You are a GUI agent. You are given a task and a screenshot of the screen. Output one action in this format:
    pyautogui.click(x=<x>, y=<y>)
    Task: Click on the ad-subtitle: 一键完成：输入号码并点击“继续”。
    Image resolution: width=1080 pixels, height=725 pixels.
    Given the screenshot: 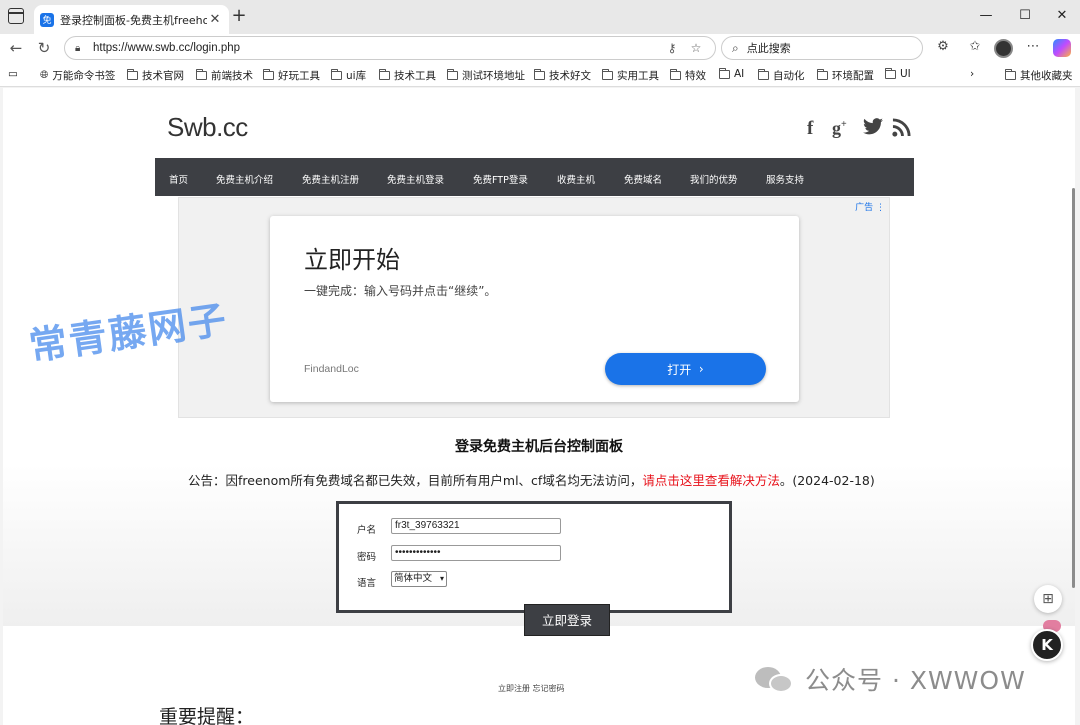 What is the action you would take?
    pyautogui.click(x=400, y=291)
    